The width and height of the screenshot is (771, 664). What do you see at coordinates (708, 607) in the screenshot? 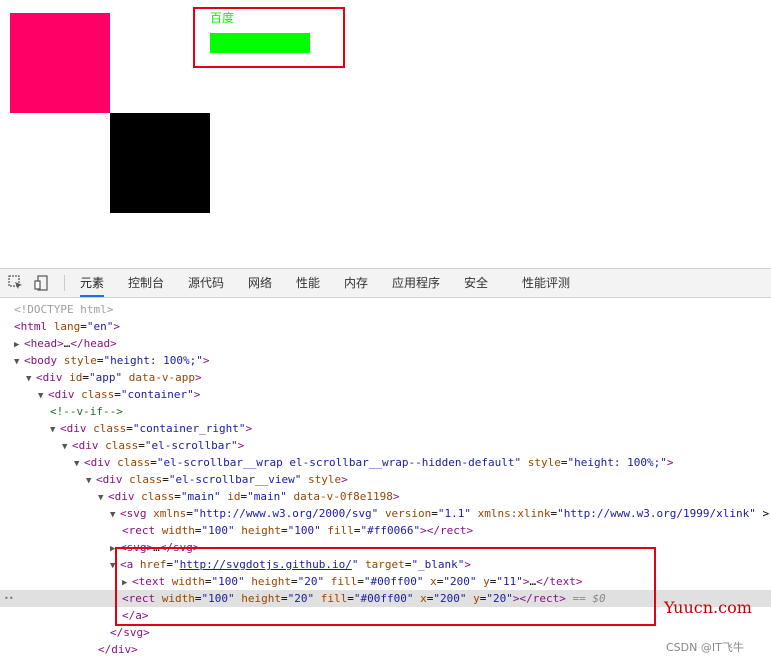
I see `watermark-yuucn: Yuucn.com` at bounding box center [708, 607].